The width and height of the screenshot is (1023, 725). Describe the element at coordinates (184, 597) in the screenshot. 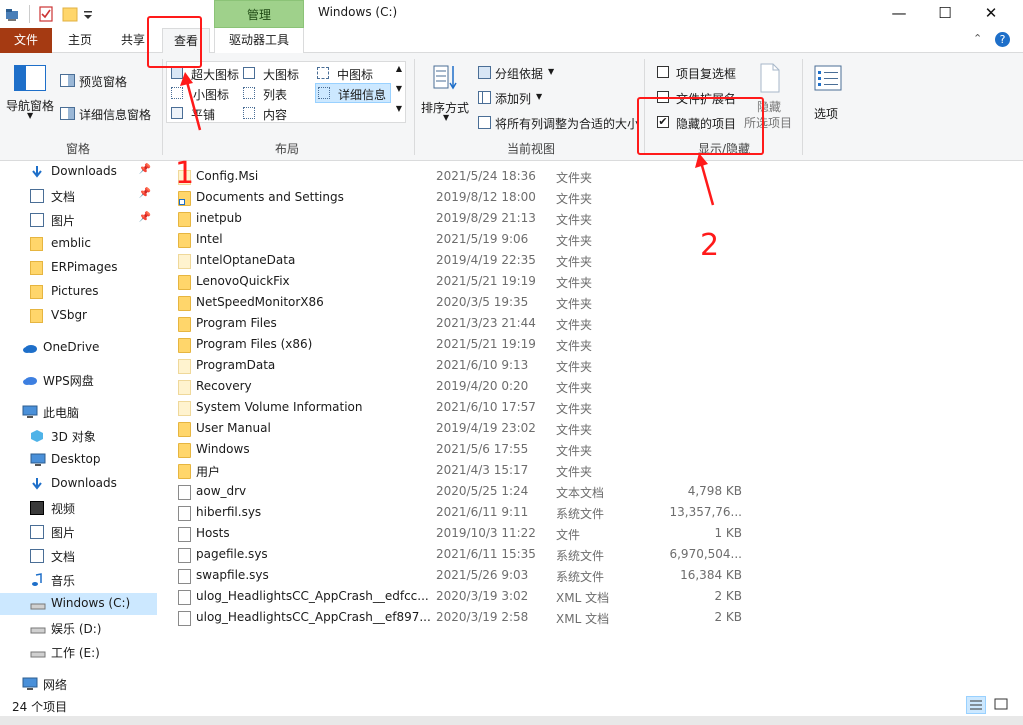

I see `xml-file-icon` at that location.